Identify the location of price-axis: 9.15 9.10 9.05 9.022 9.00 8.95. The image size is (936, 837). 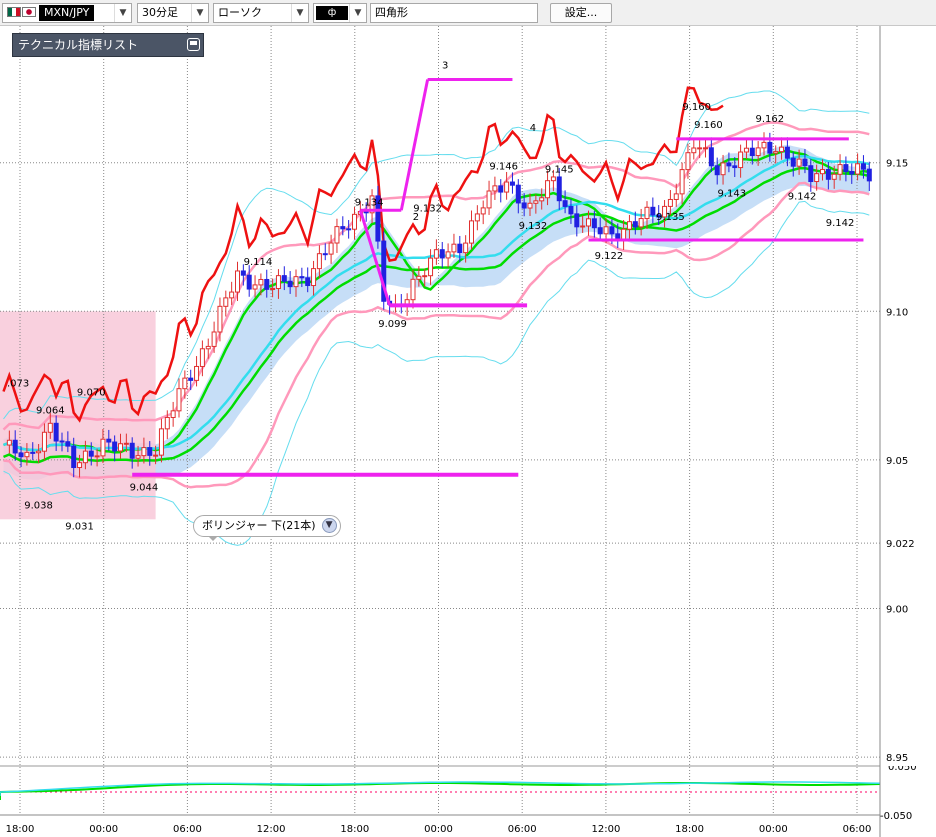
(907, 431).